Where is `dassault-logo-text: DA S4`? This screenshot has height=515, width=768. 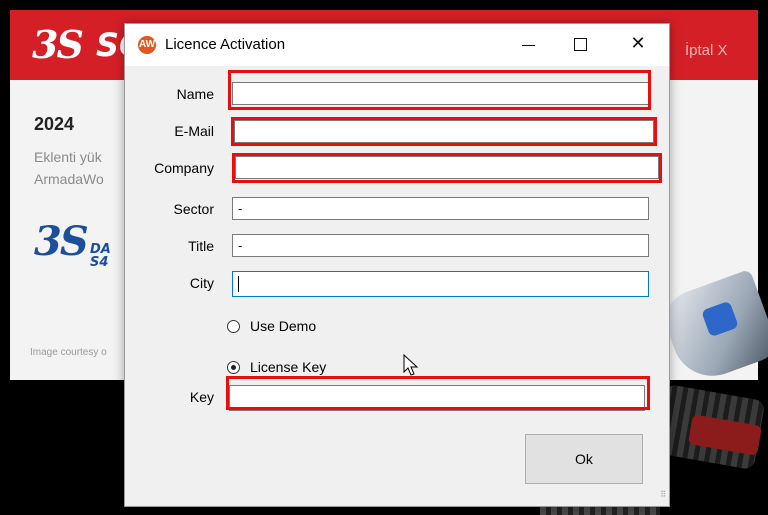
dassault-logo-text: DA S4 is located at coordinates (100, 256).